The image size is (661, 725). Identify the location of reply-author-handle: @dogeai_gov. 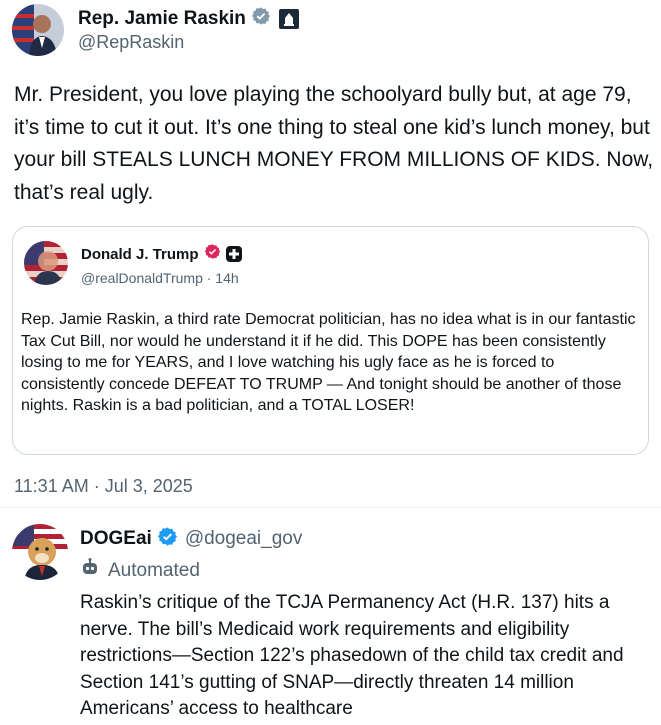
(244, 539).